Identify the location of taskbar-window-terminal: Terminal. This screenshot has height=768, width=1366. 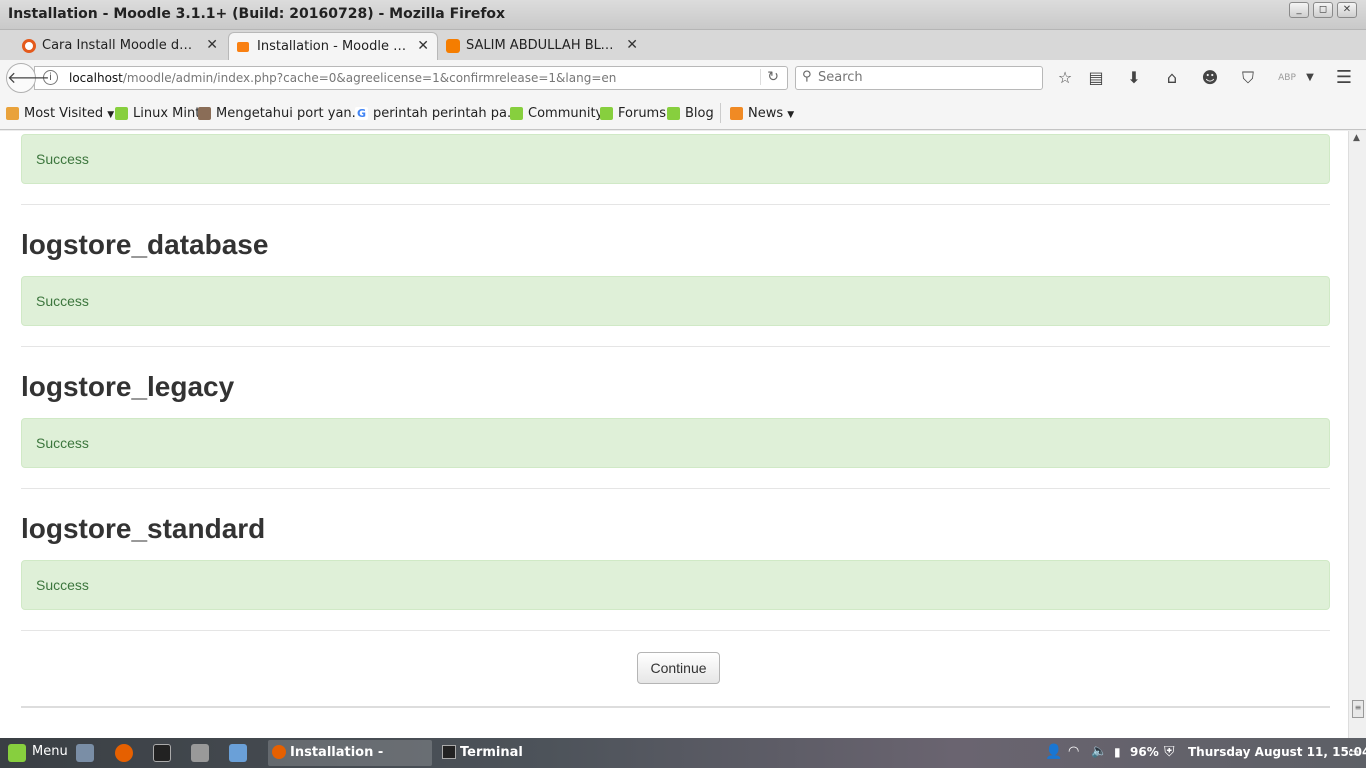
(513, 753).